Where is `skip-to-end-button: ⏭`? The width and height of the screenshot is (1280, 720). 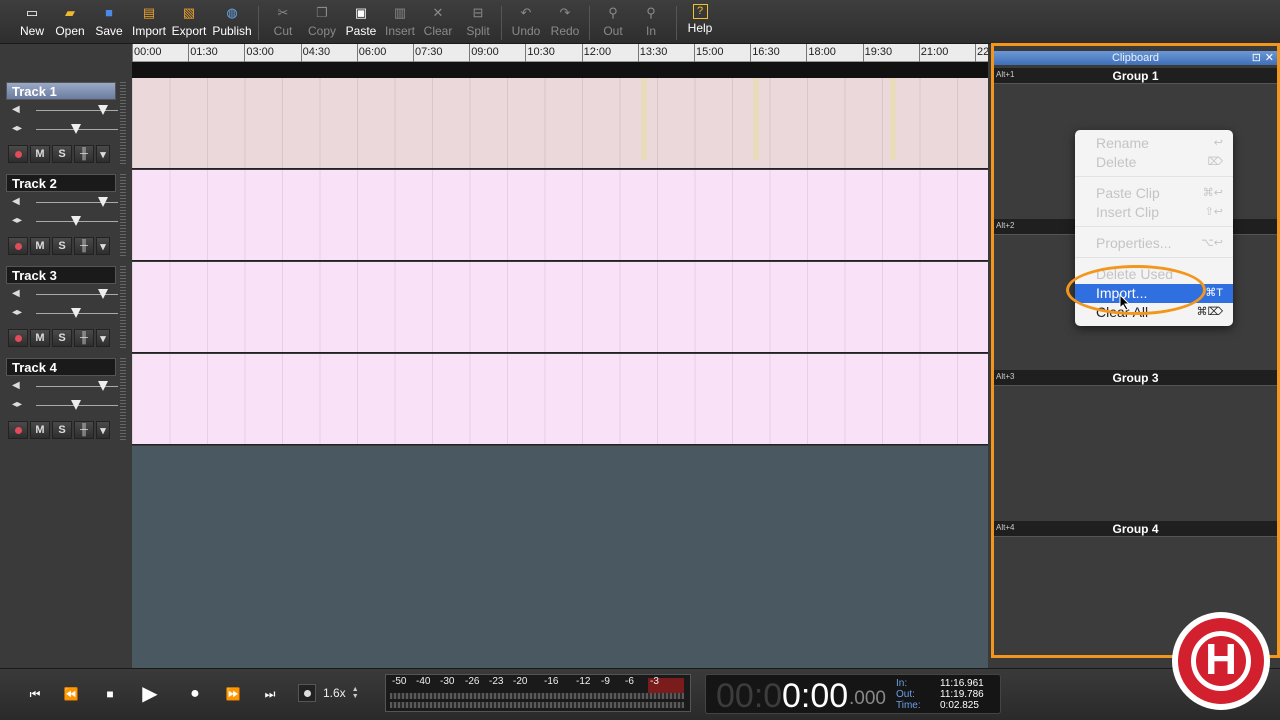
skip-to-end-button: ⏭ is located at coordinates (270, 694).